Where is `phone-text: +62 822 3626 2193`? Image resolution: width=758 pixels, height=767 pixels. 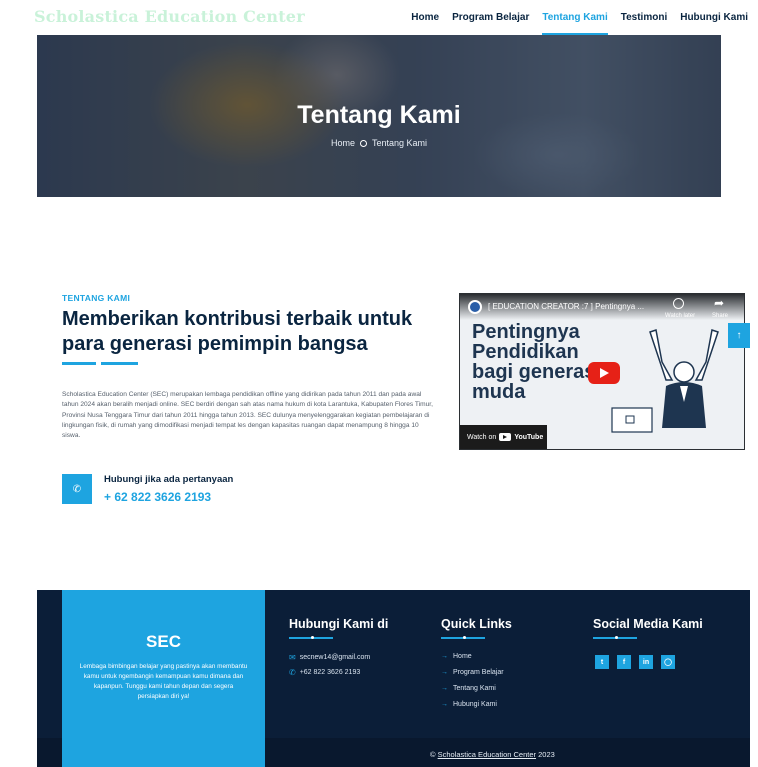
phone-text: +62 822 3626 2193 is located at coordinates (330, 672).